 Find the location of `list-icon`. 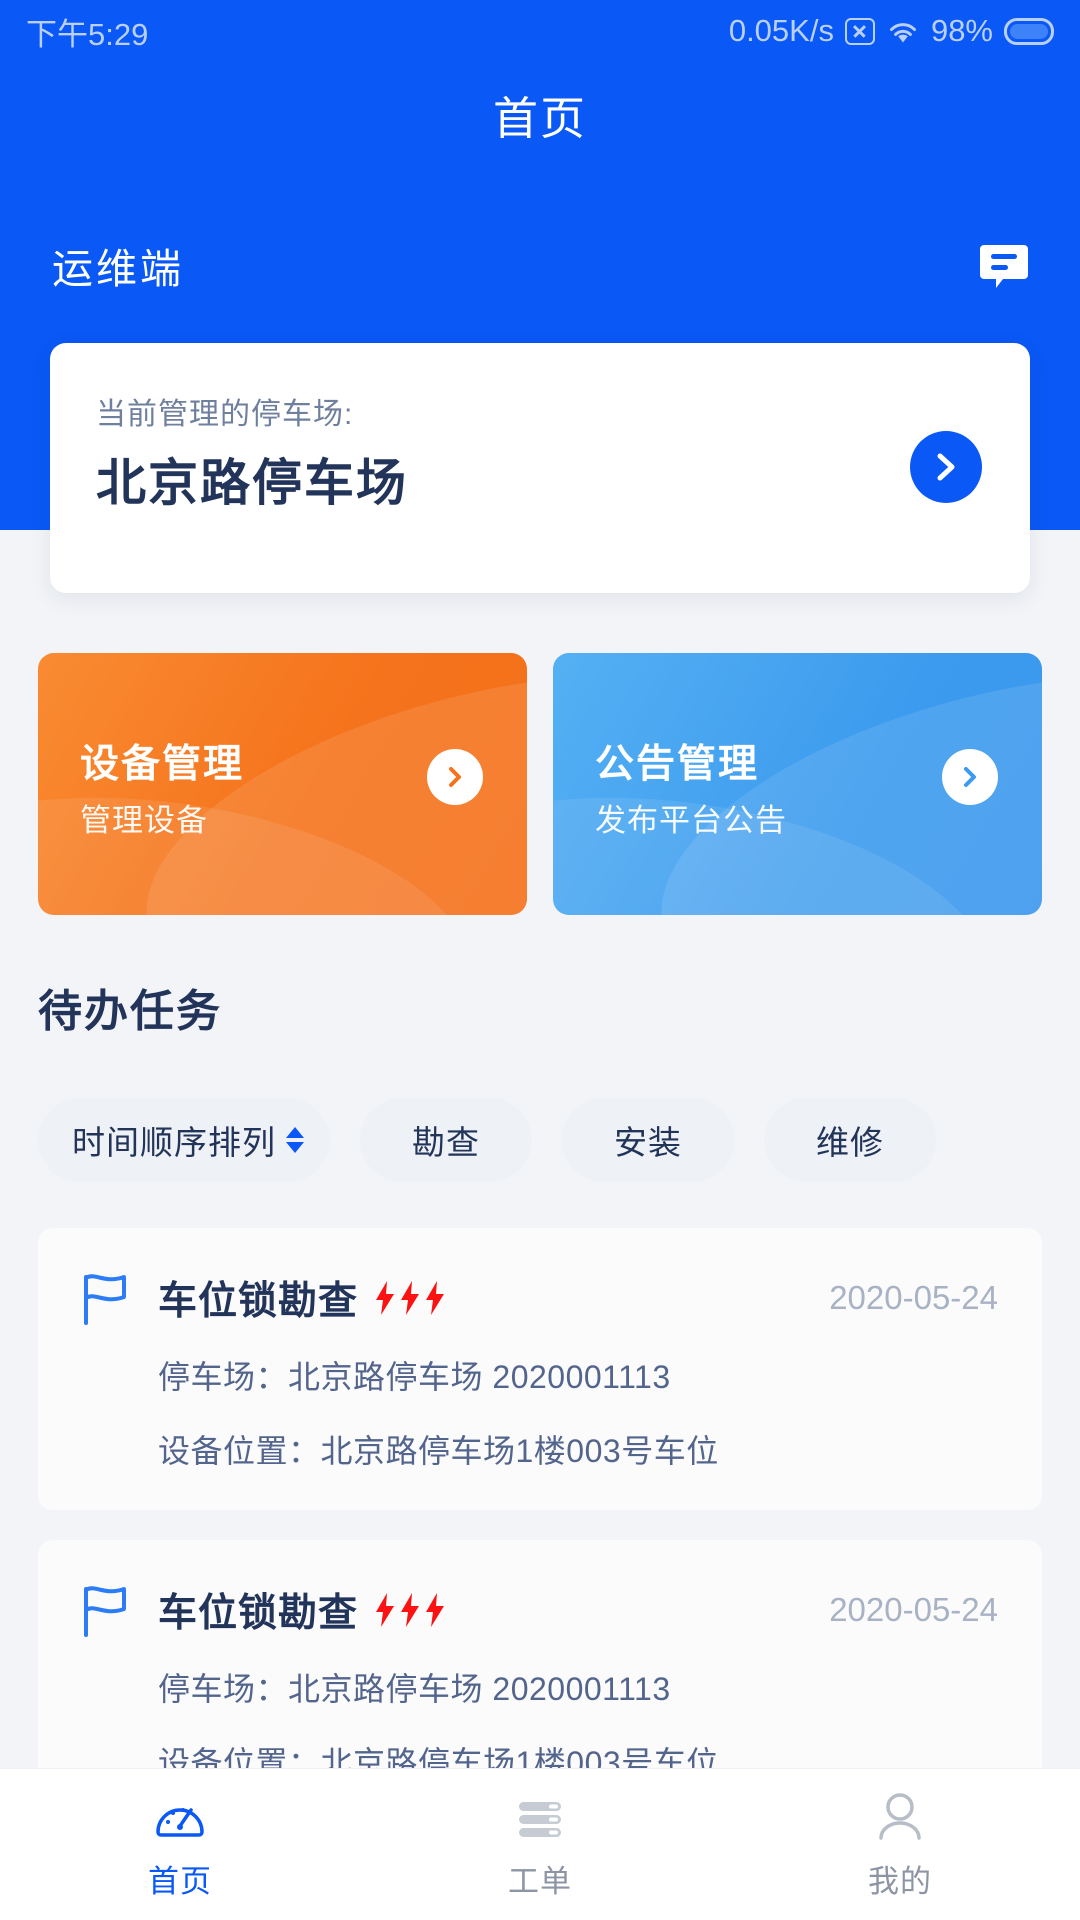

list-icon is located at coordinates (540, 1819).